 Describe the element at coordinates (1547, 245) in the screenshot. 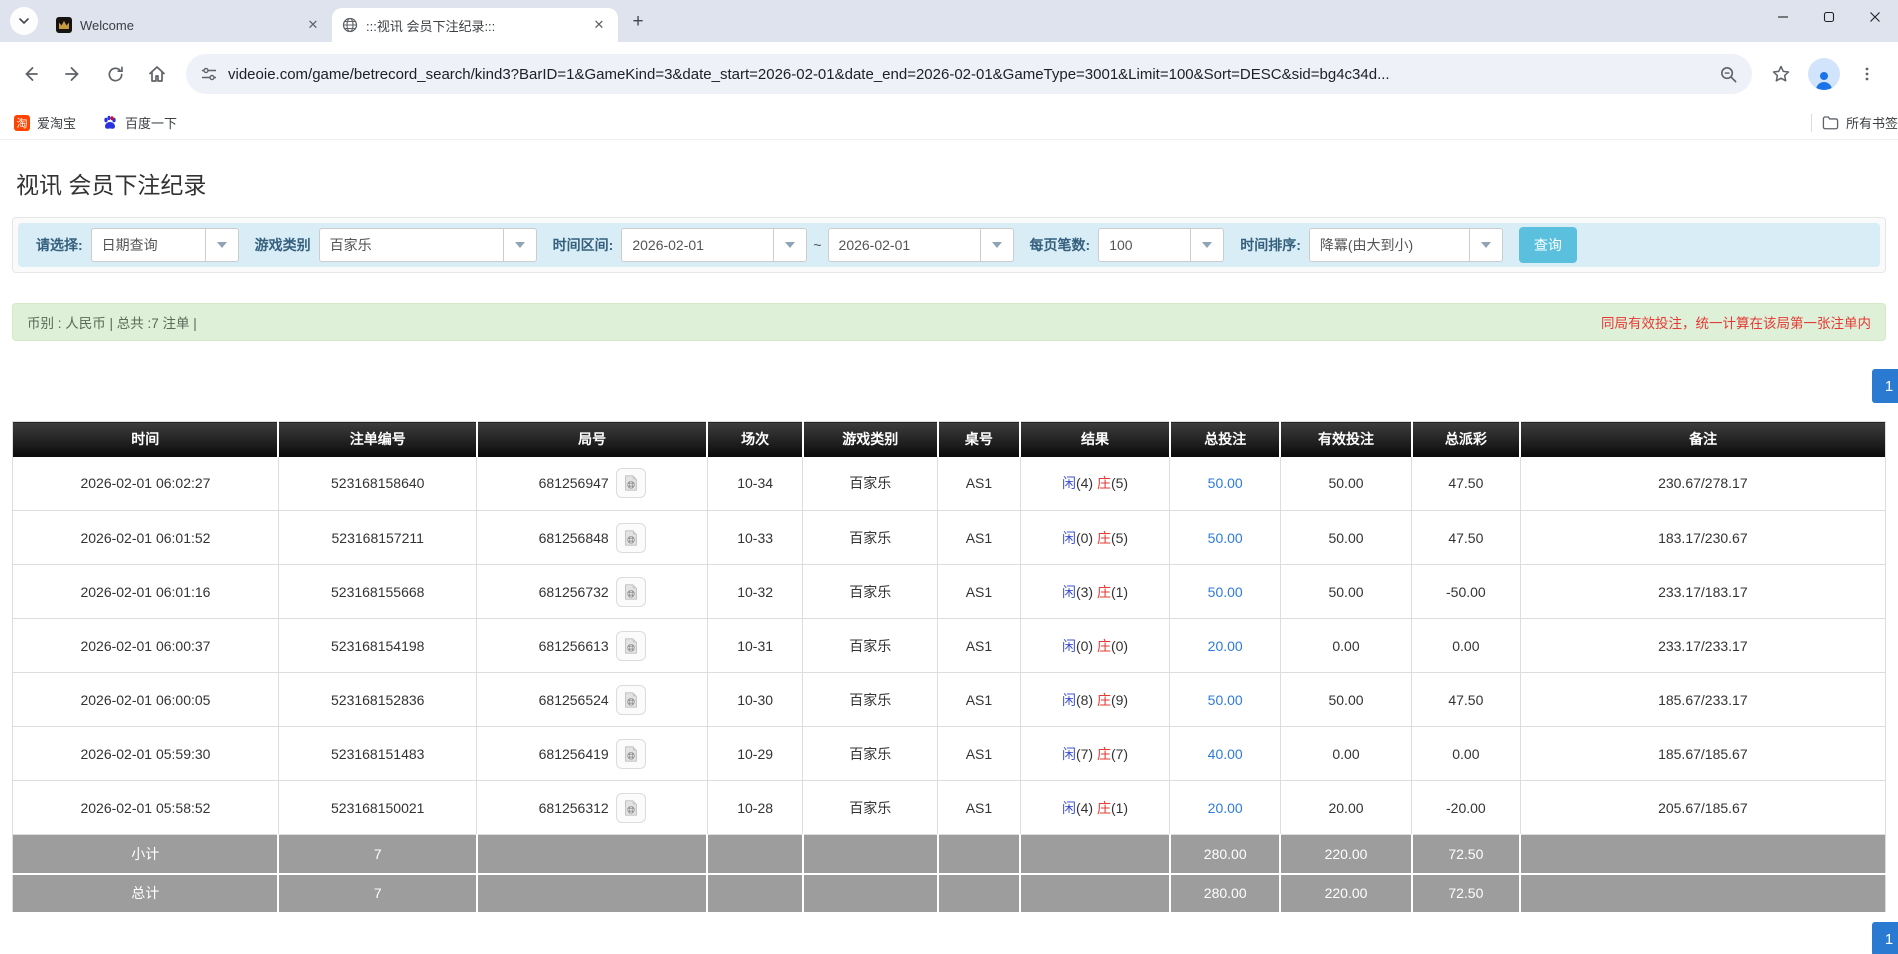

I see `search-button: 查询` at that location.